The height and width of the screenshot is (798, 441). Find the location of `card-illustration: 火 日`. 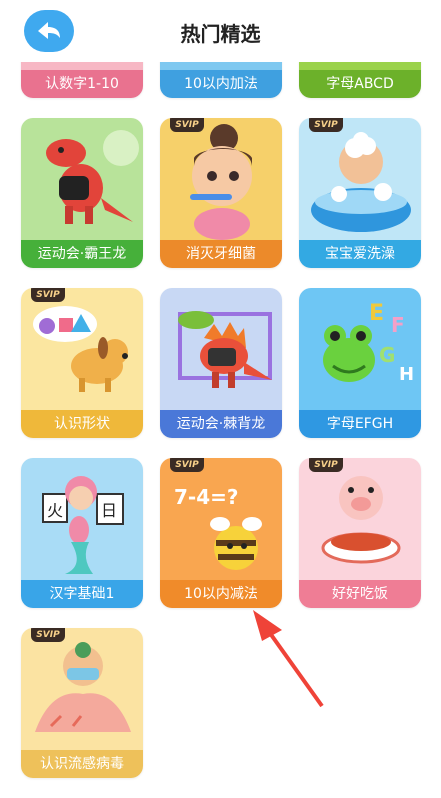

card-illustration: 火 日 is located at coordinates (82, 519).